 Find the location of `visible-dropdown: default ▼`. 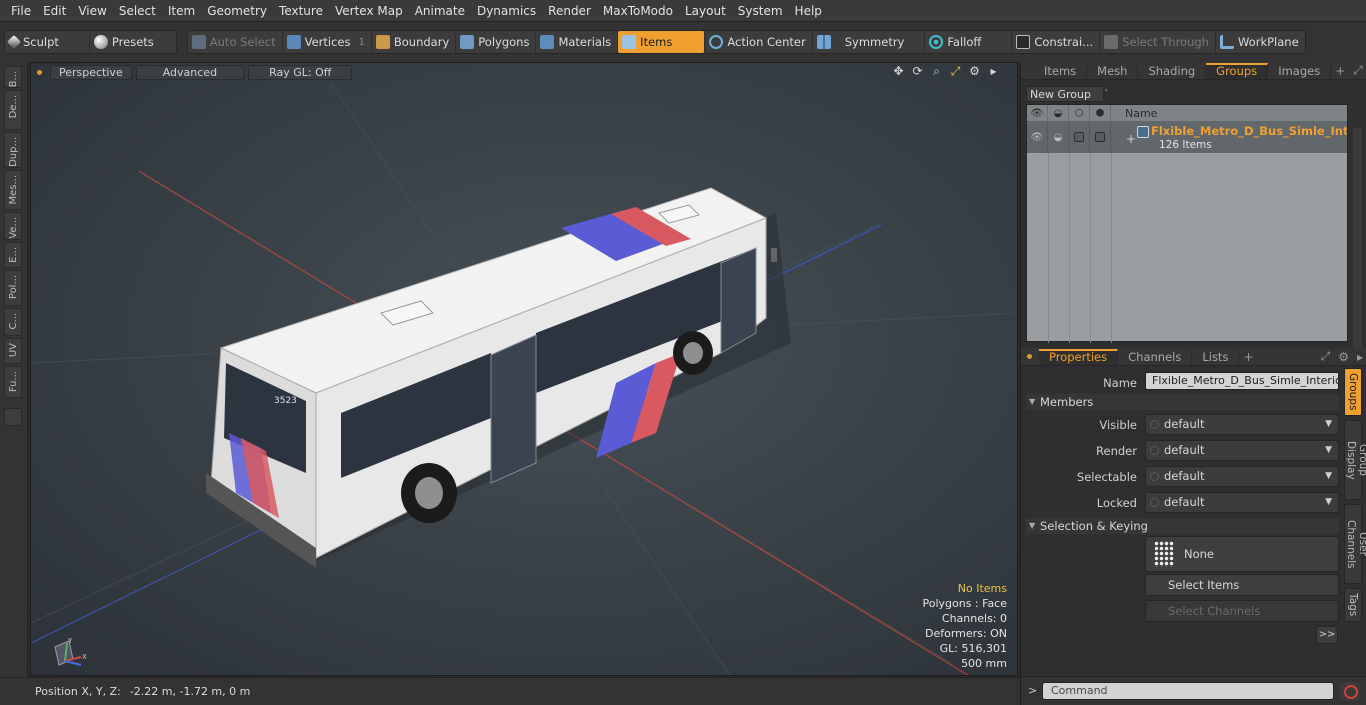

visible-dropdown: default ▼ is located at coordinates (1242, 424).